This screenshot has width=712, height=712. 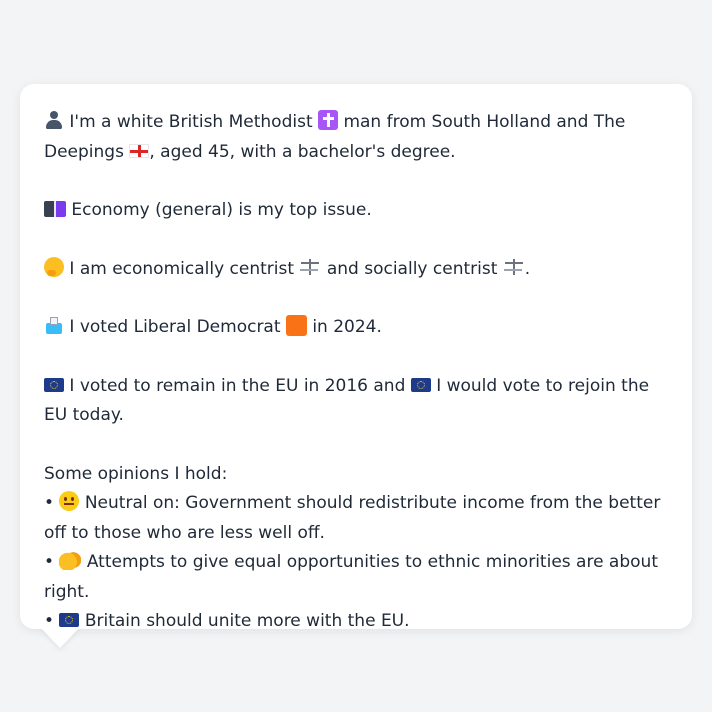 What do you see at coordinates (54, 325) in the screenshot?
I see `ballot-box-icon` at bounding box center [54, 325].